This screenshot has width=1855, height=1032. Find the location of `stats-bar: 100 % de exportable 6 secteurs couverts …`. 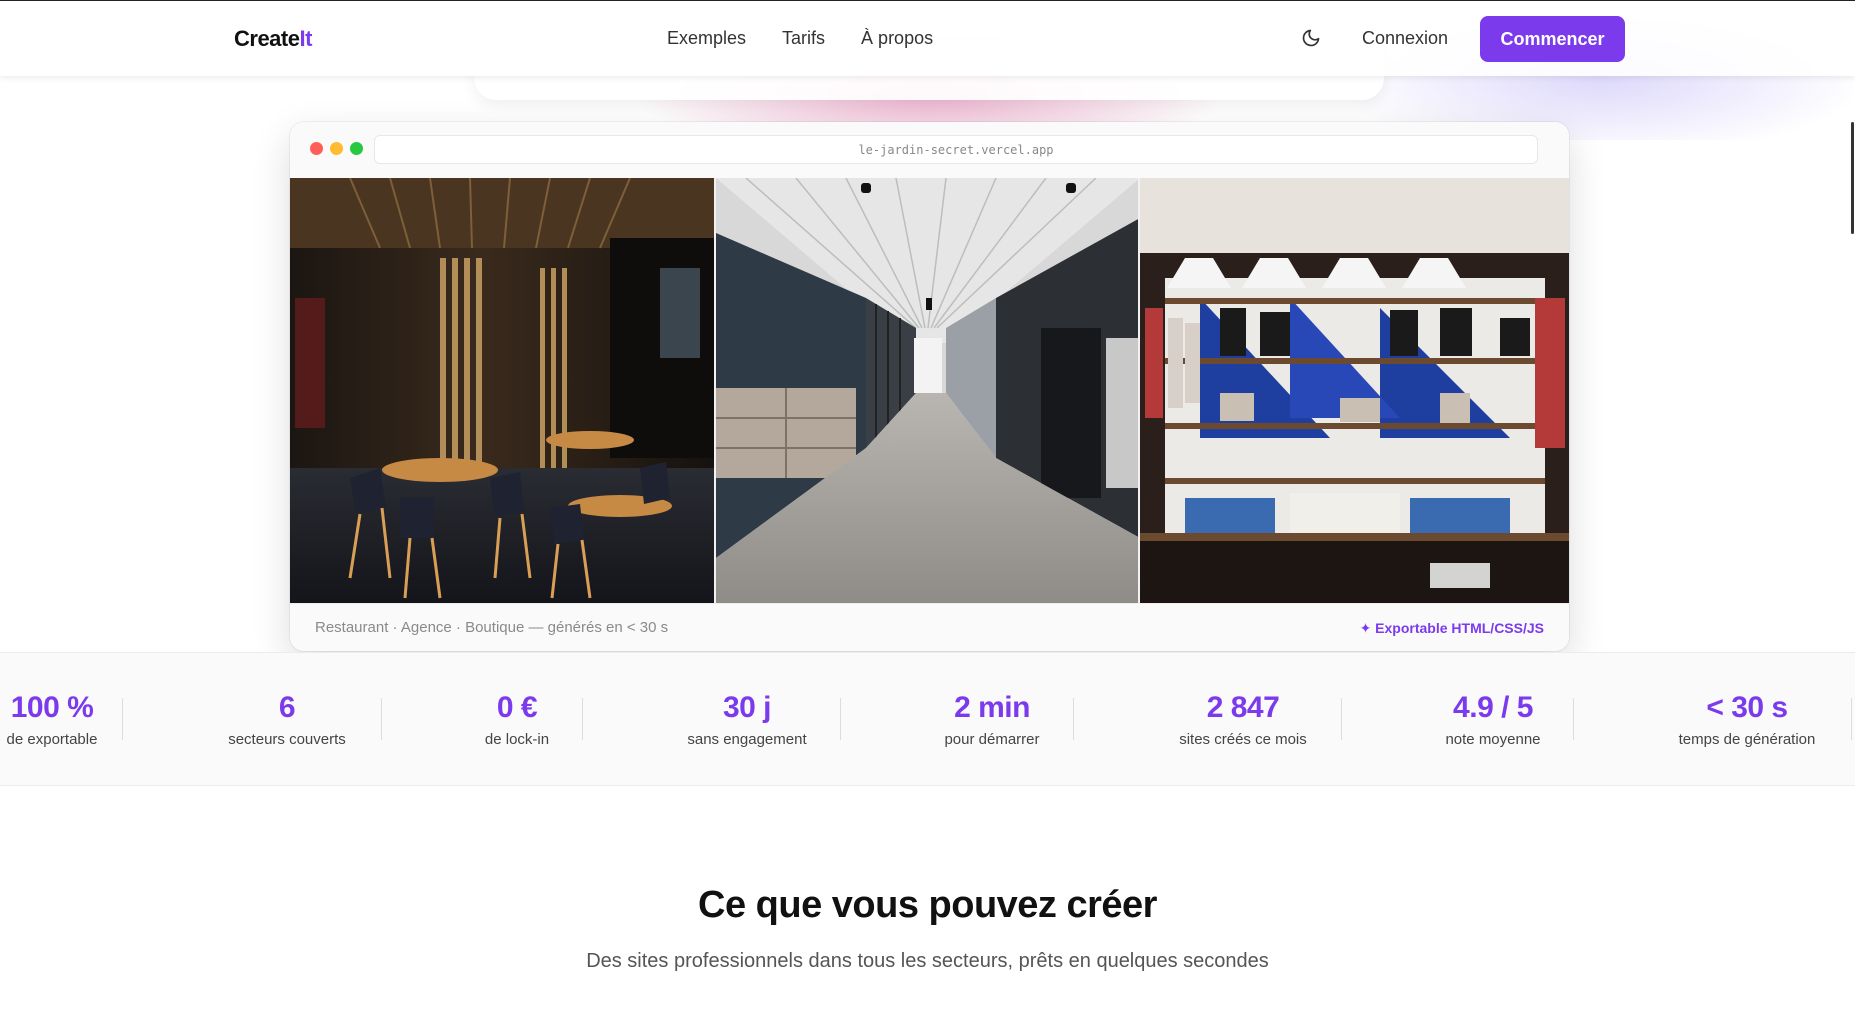

stats-bar: 100 % de exportable 6 secteurs couverts … is located at coordinates (927, 719).